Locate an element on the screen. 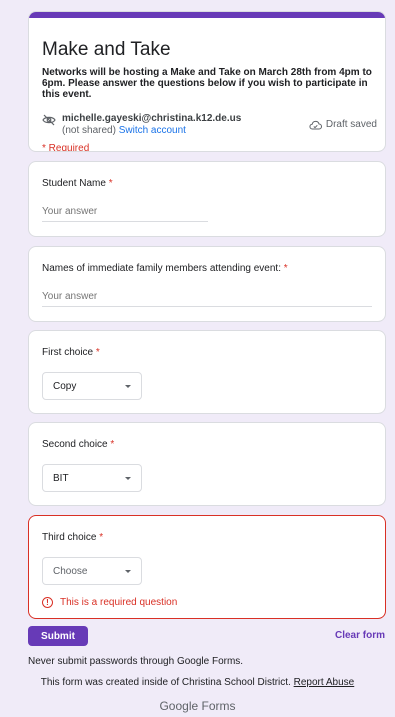 Image resolution: width=395 pixels, height=717 pixels. dropdown-selected-value: BIT is located at coordinates (61, 478).